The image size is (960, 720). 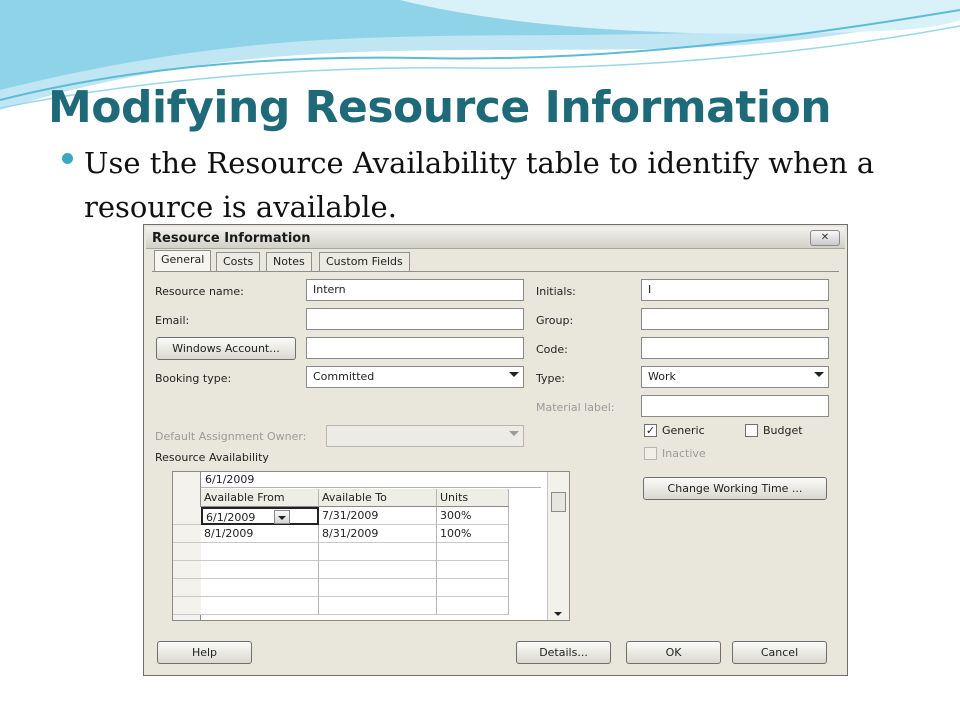 What do you see at coordinates (231, 238) in the screenshot?
I see `dialog-title: Resource Information` at bounding box center [231, 238].